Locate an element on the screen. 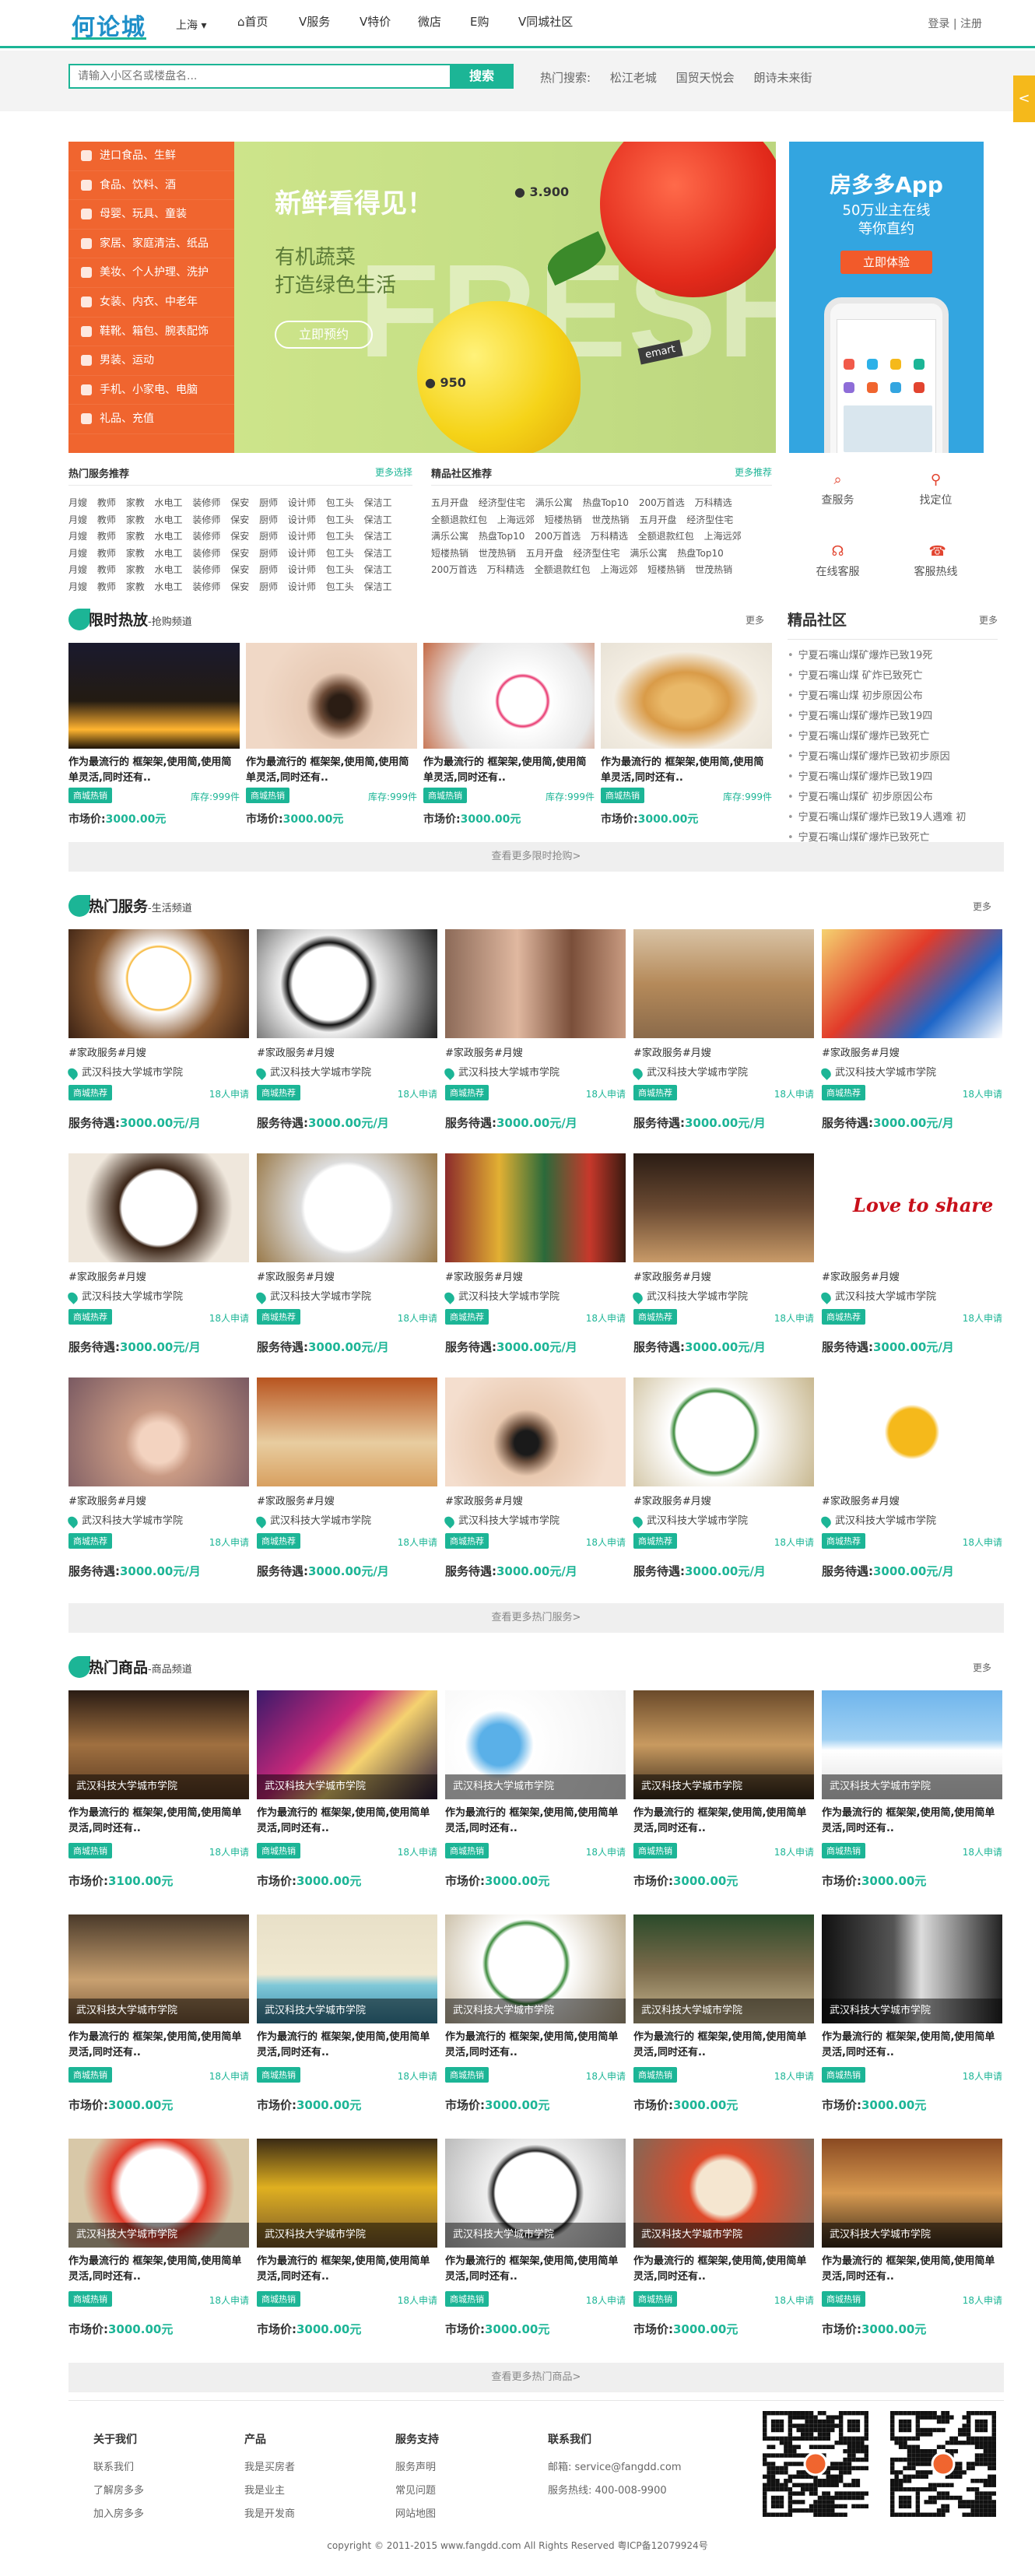 The image size is (1035, 2576). side-float-tab: < is located at coordinates (1024, 99).